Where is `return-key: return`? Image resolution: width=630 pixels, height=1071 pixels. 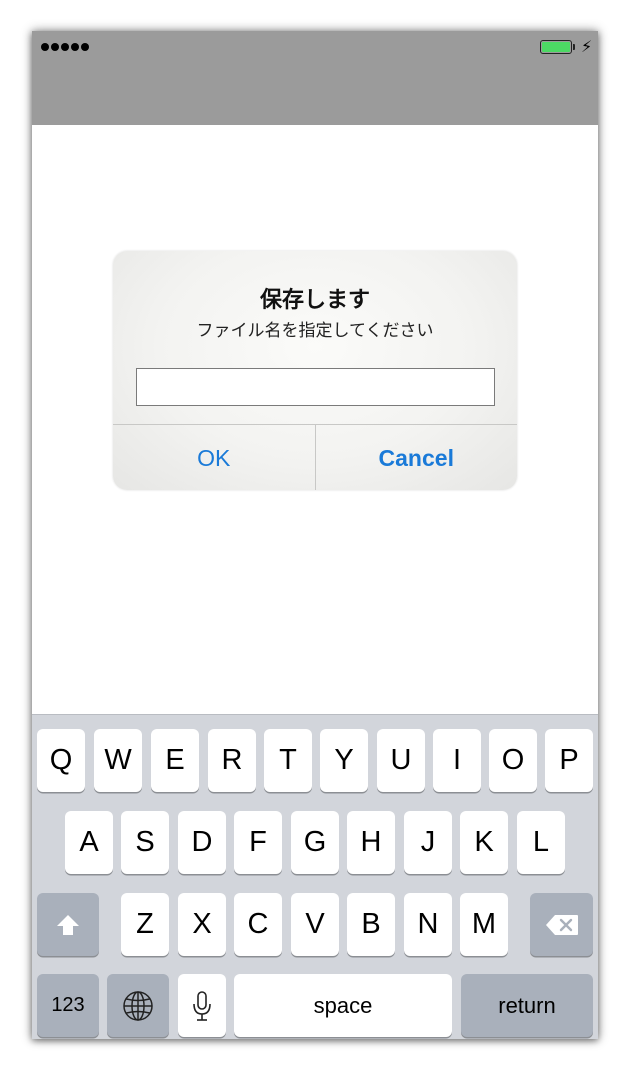
return-key: return is located at coordinates (527, 1005).